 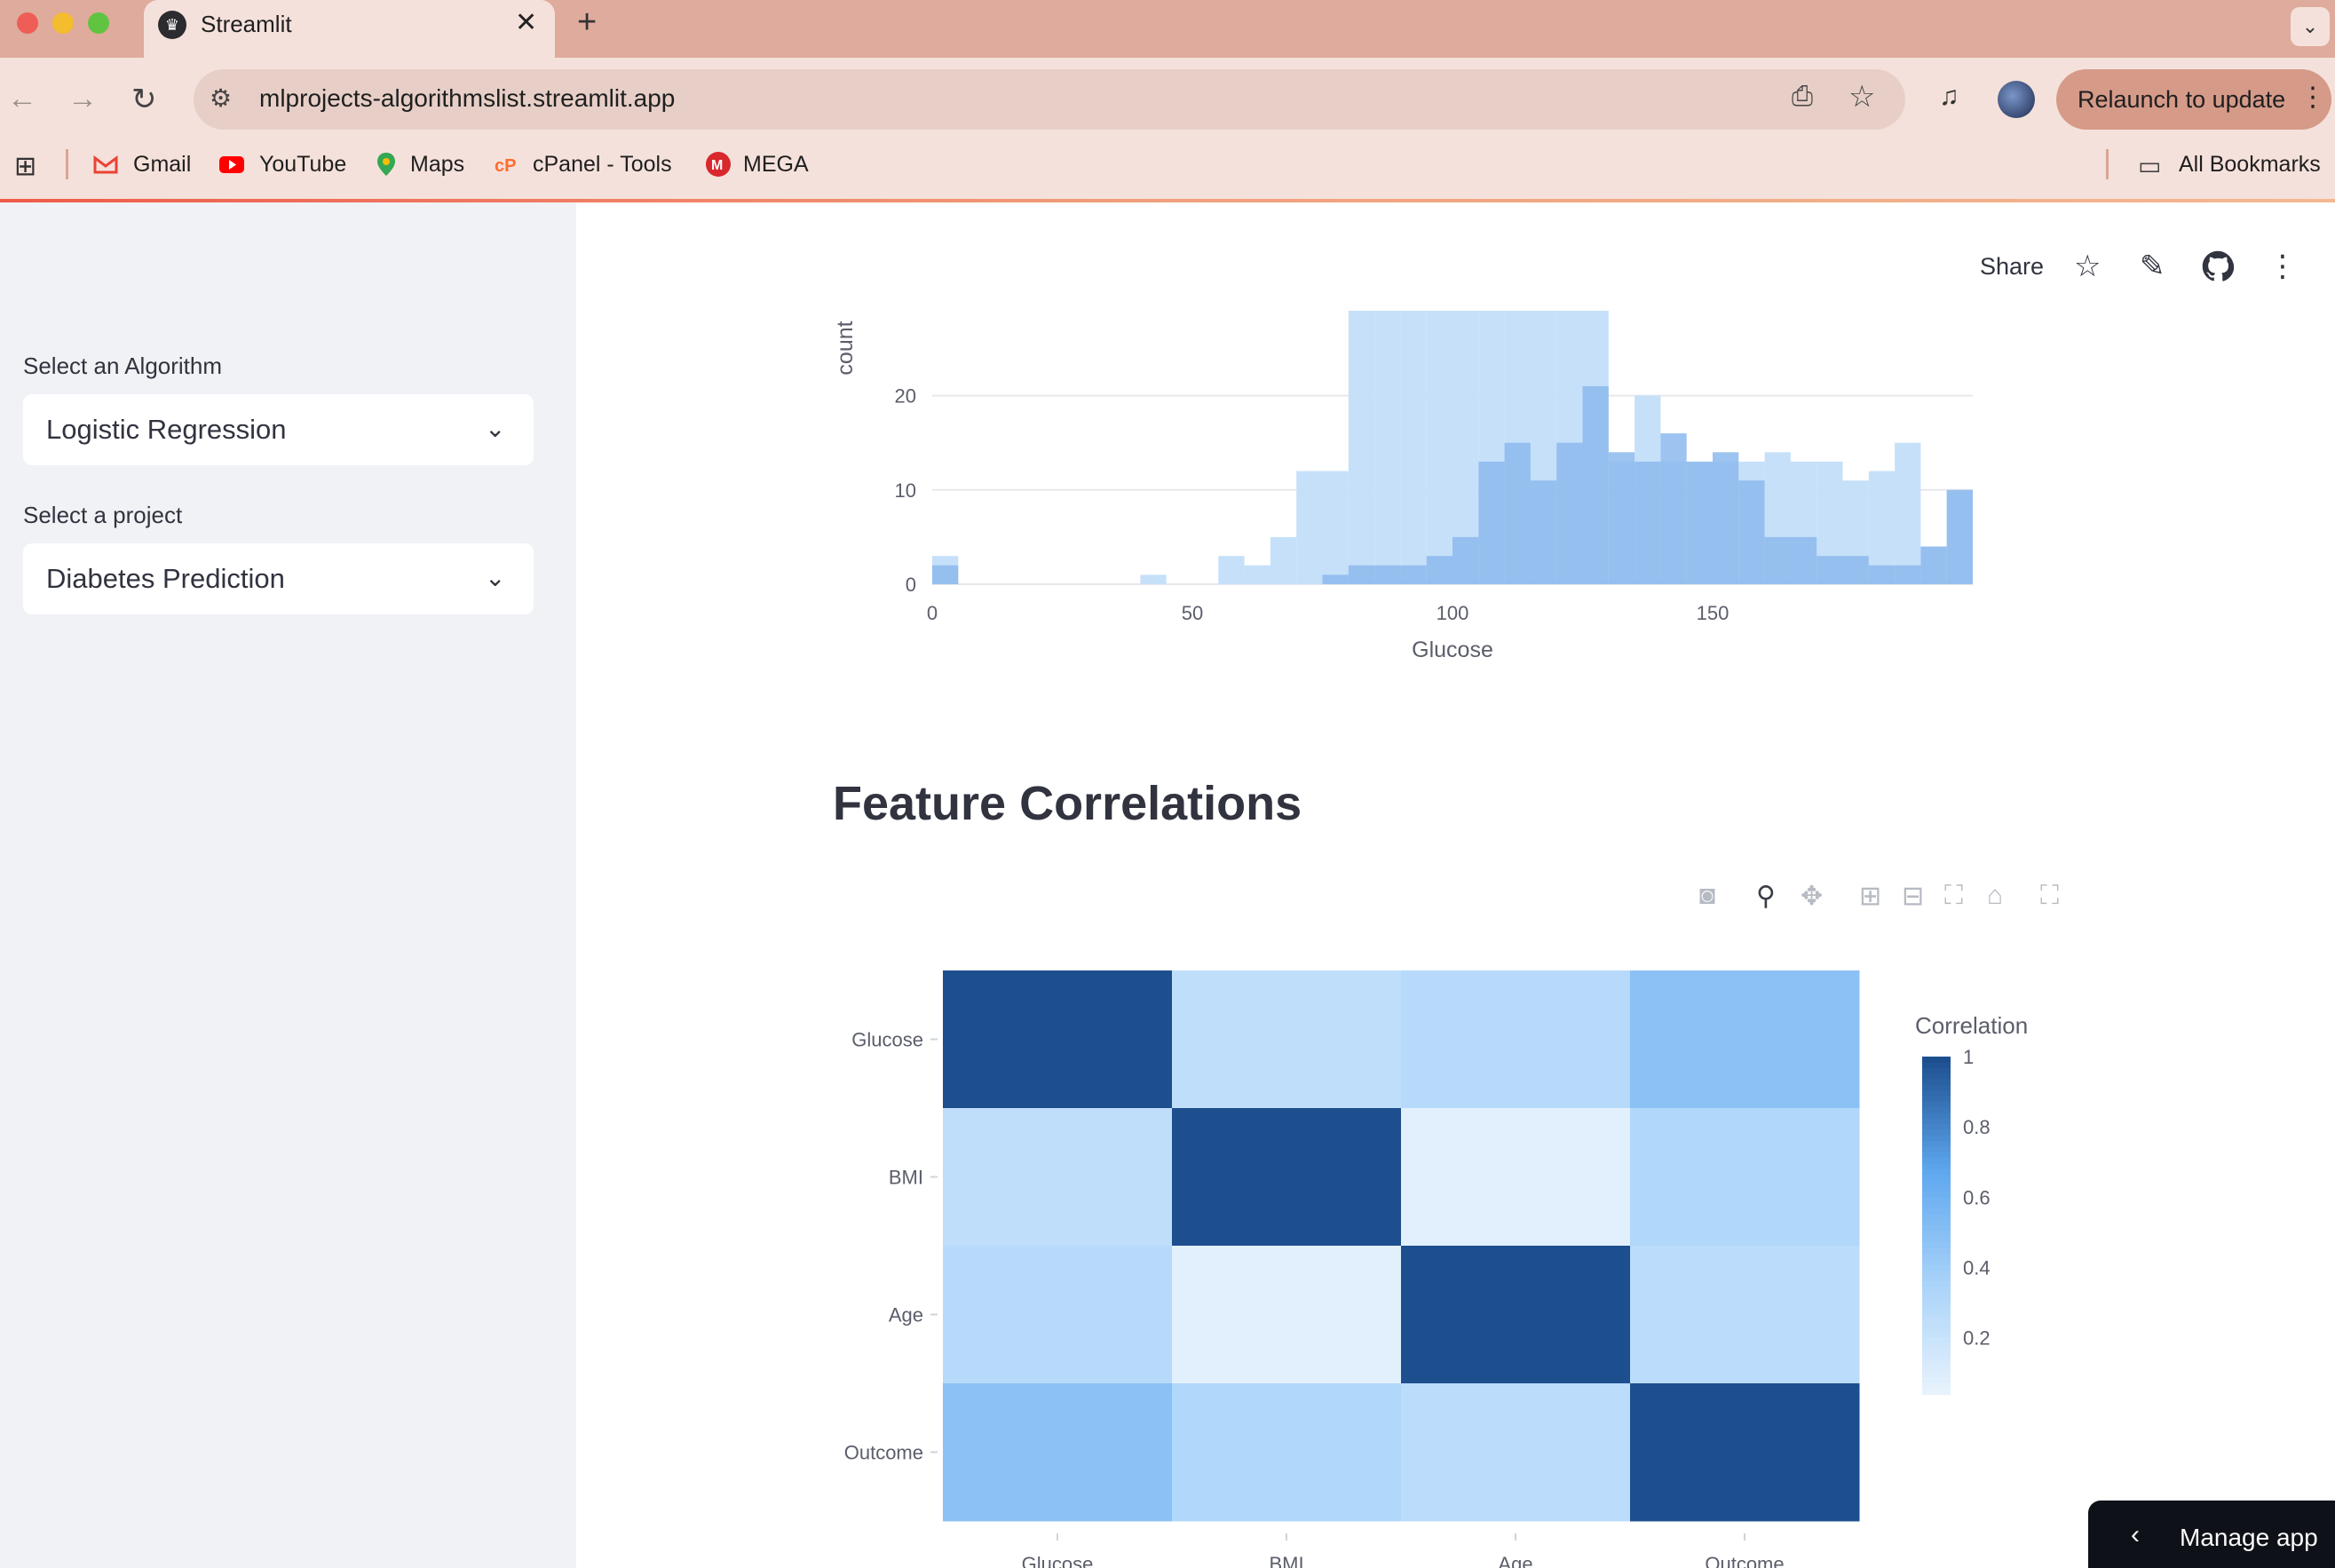 I want to click on glucose-histogram: 0 50 100 150 0 10 20 Glucose count, so click(x=1416, y=488).